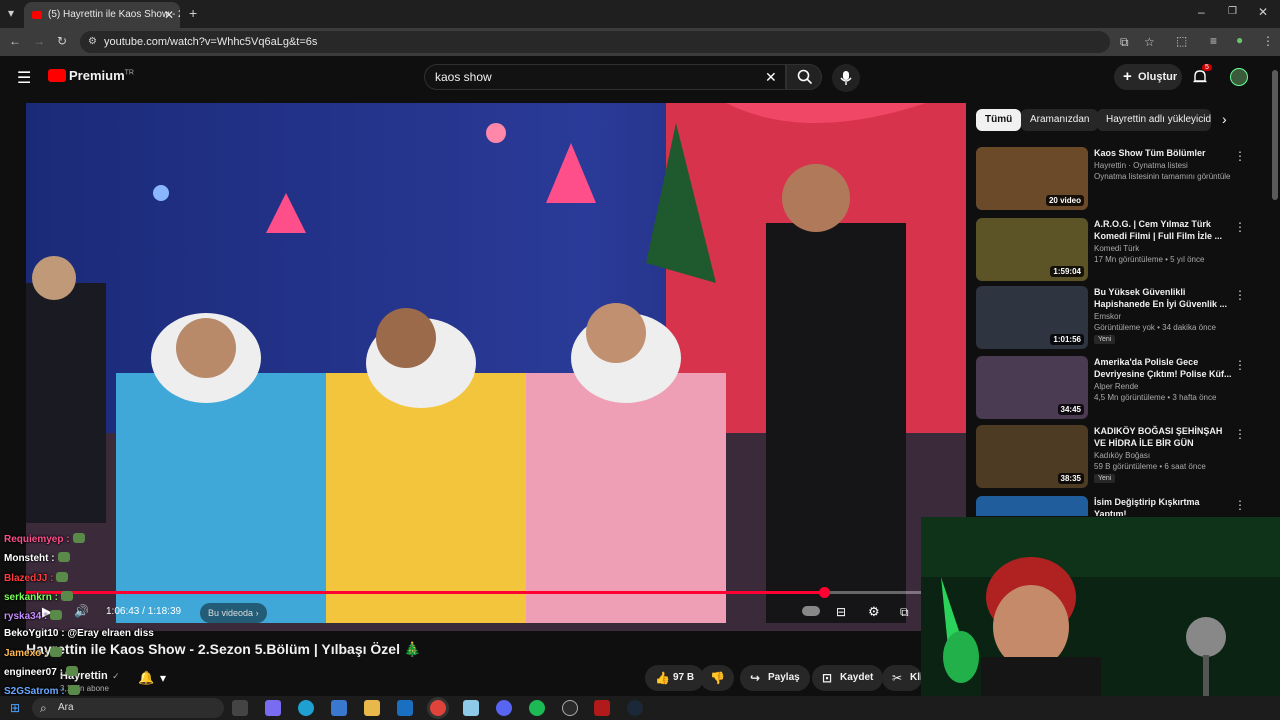 Image resolution: width=1280 pixels, height=720 pixels. What do you see at coordinates (1164, 153) in the screenshot?
I see `recommended-title: Kaos Show Tüm Bölümler` at bounding box center [1164, 153].